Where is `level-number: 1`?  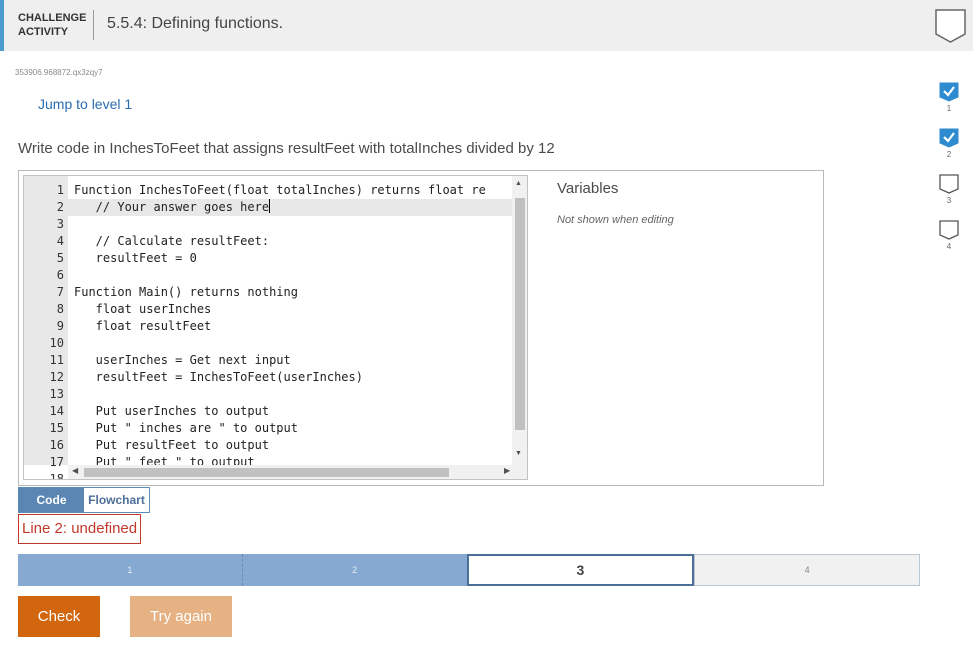
level-number: 1 is located at coordinates (949, 108).